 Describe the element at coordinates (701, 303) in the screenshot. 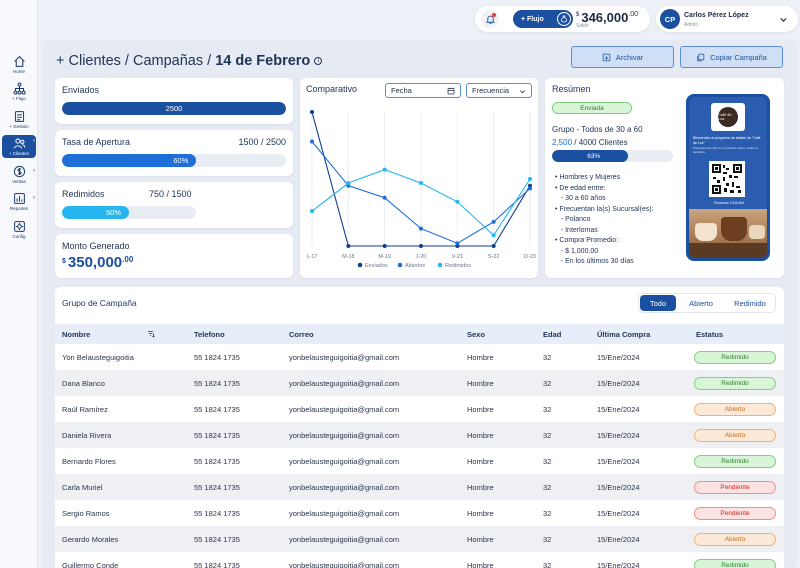

I see `filter-abierto: Abierto` at that location.